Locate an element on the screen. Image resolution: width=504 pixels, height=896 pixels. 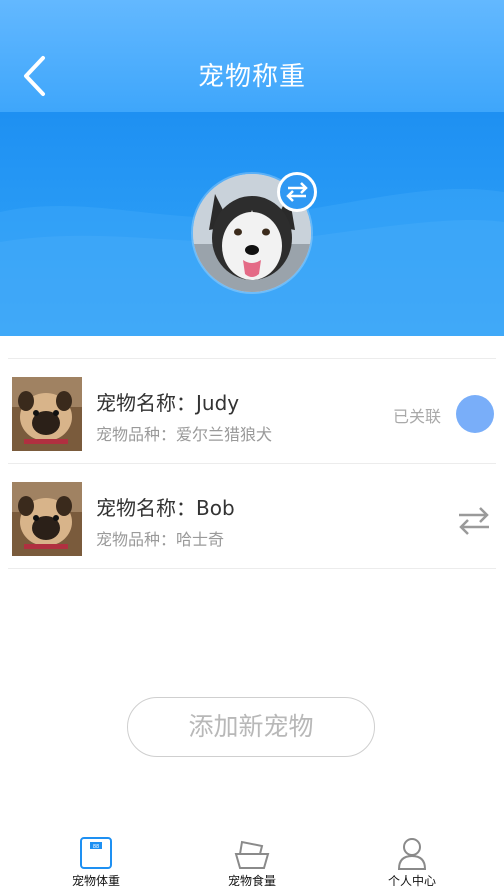
tab-pet-food: 宠物食量 is located at coordinates (252, 863).